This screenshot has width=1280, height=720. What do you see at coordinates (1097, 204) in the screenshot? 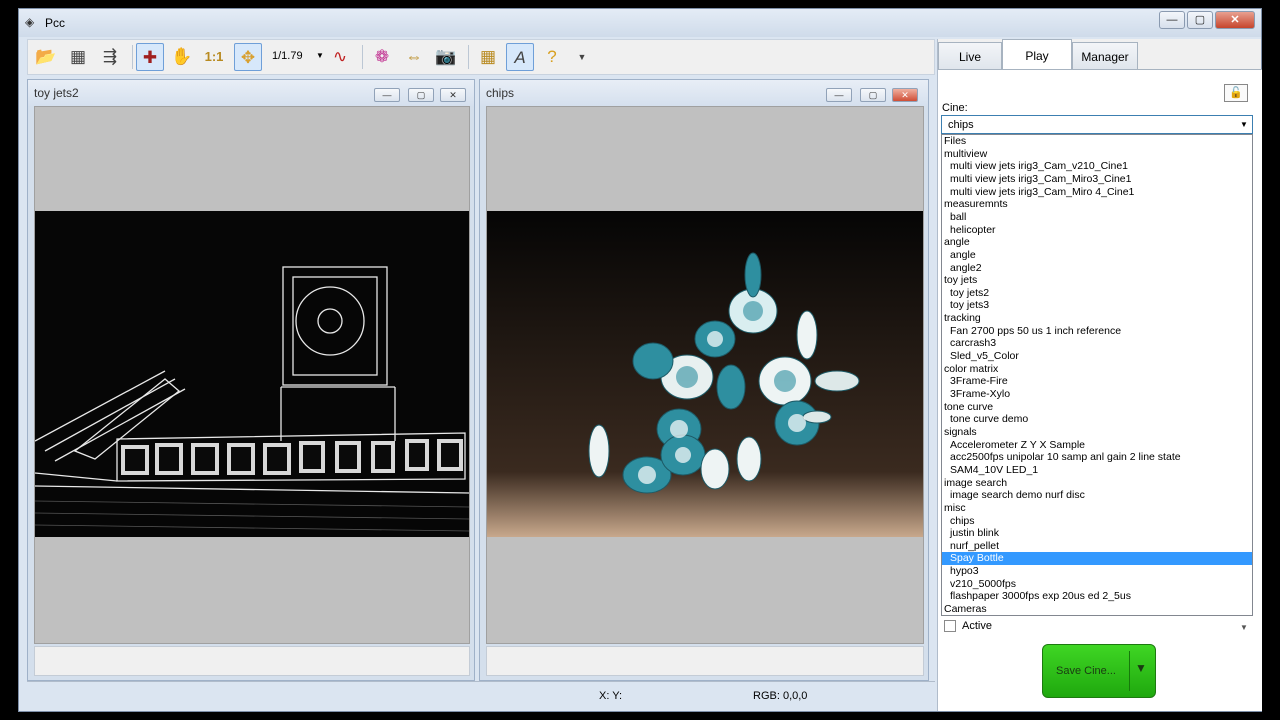
I see `dropdown-group-header: measuremnts` at bounding box center [1097, 204].